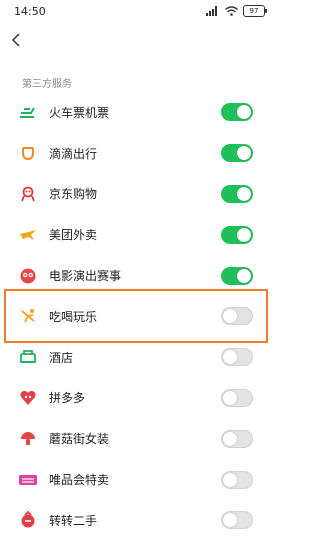 This screenshot has width=320, height=553. I want to click on battery-icon: 97, so click(255, 11).